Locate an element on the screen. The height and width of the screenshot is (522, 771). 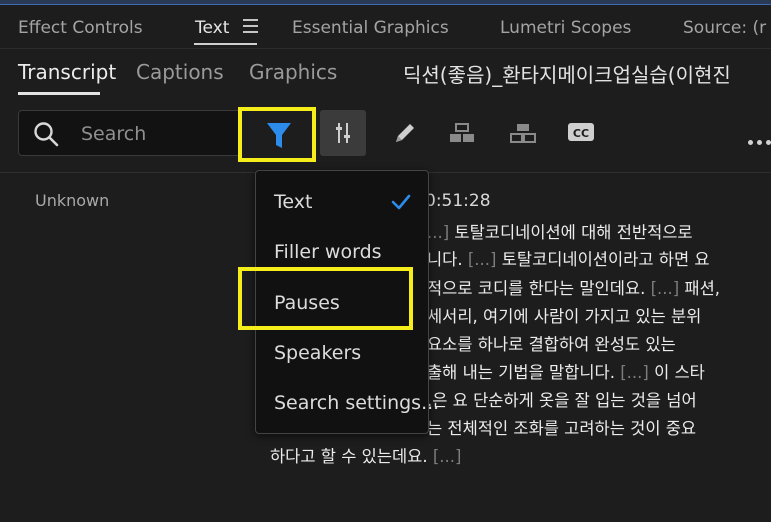
filter-icon is located at coordinates (279, 135).